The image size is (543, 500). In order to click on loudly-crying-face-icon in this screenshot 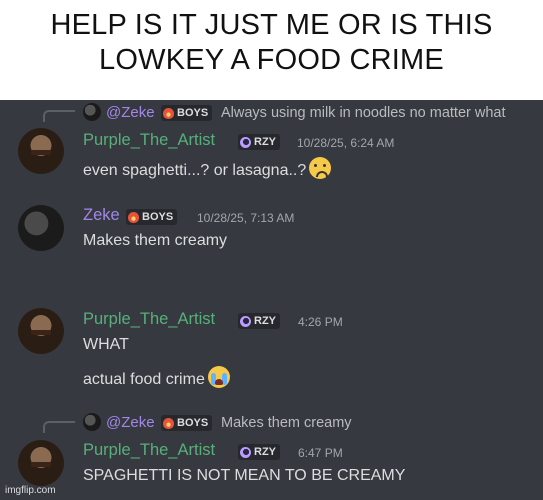, I will do `click(218, 377)`.